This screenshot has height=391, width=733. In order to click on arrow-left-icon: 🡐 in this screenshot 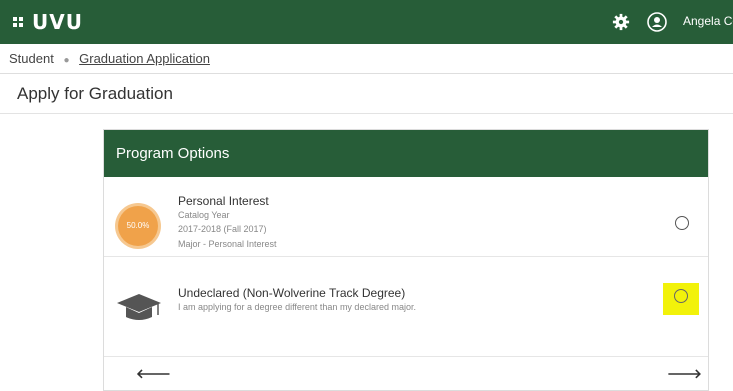, I will do `click(153, 374)`.